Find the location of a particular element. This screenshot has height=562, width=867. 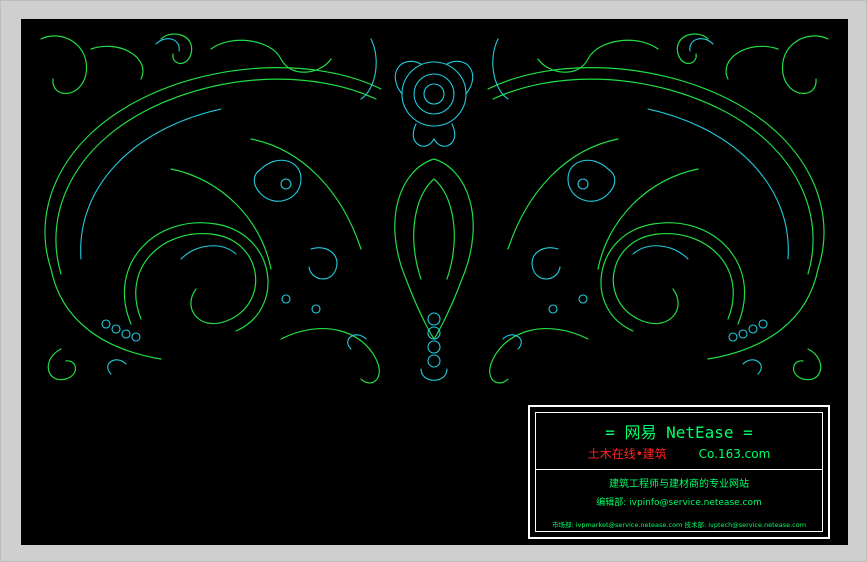

title-block-tagline: 建筑工程师与建材商的专业网站 is located at coordinates (679, 484).